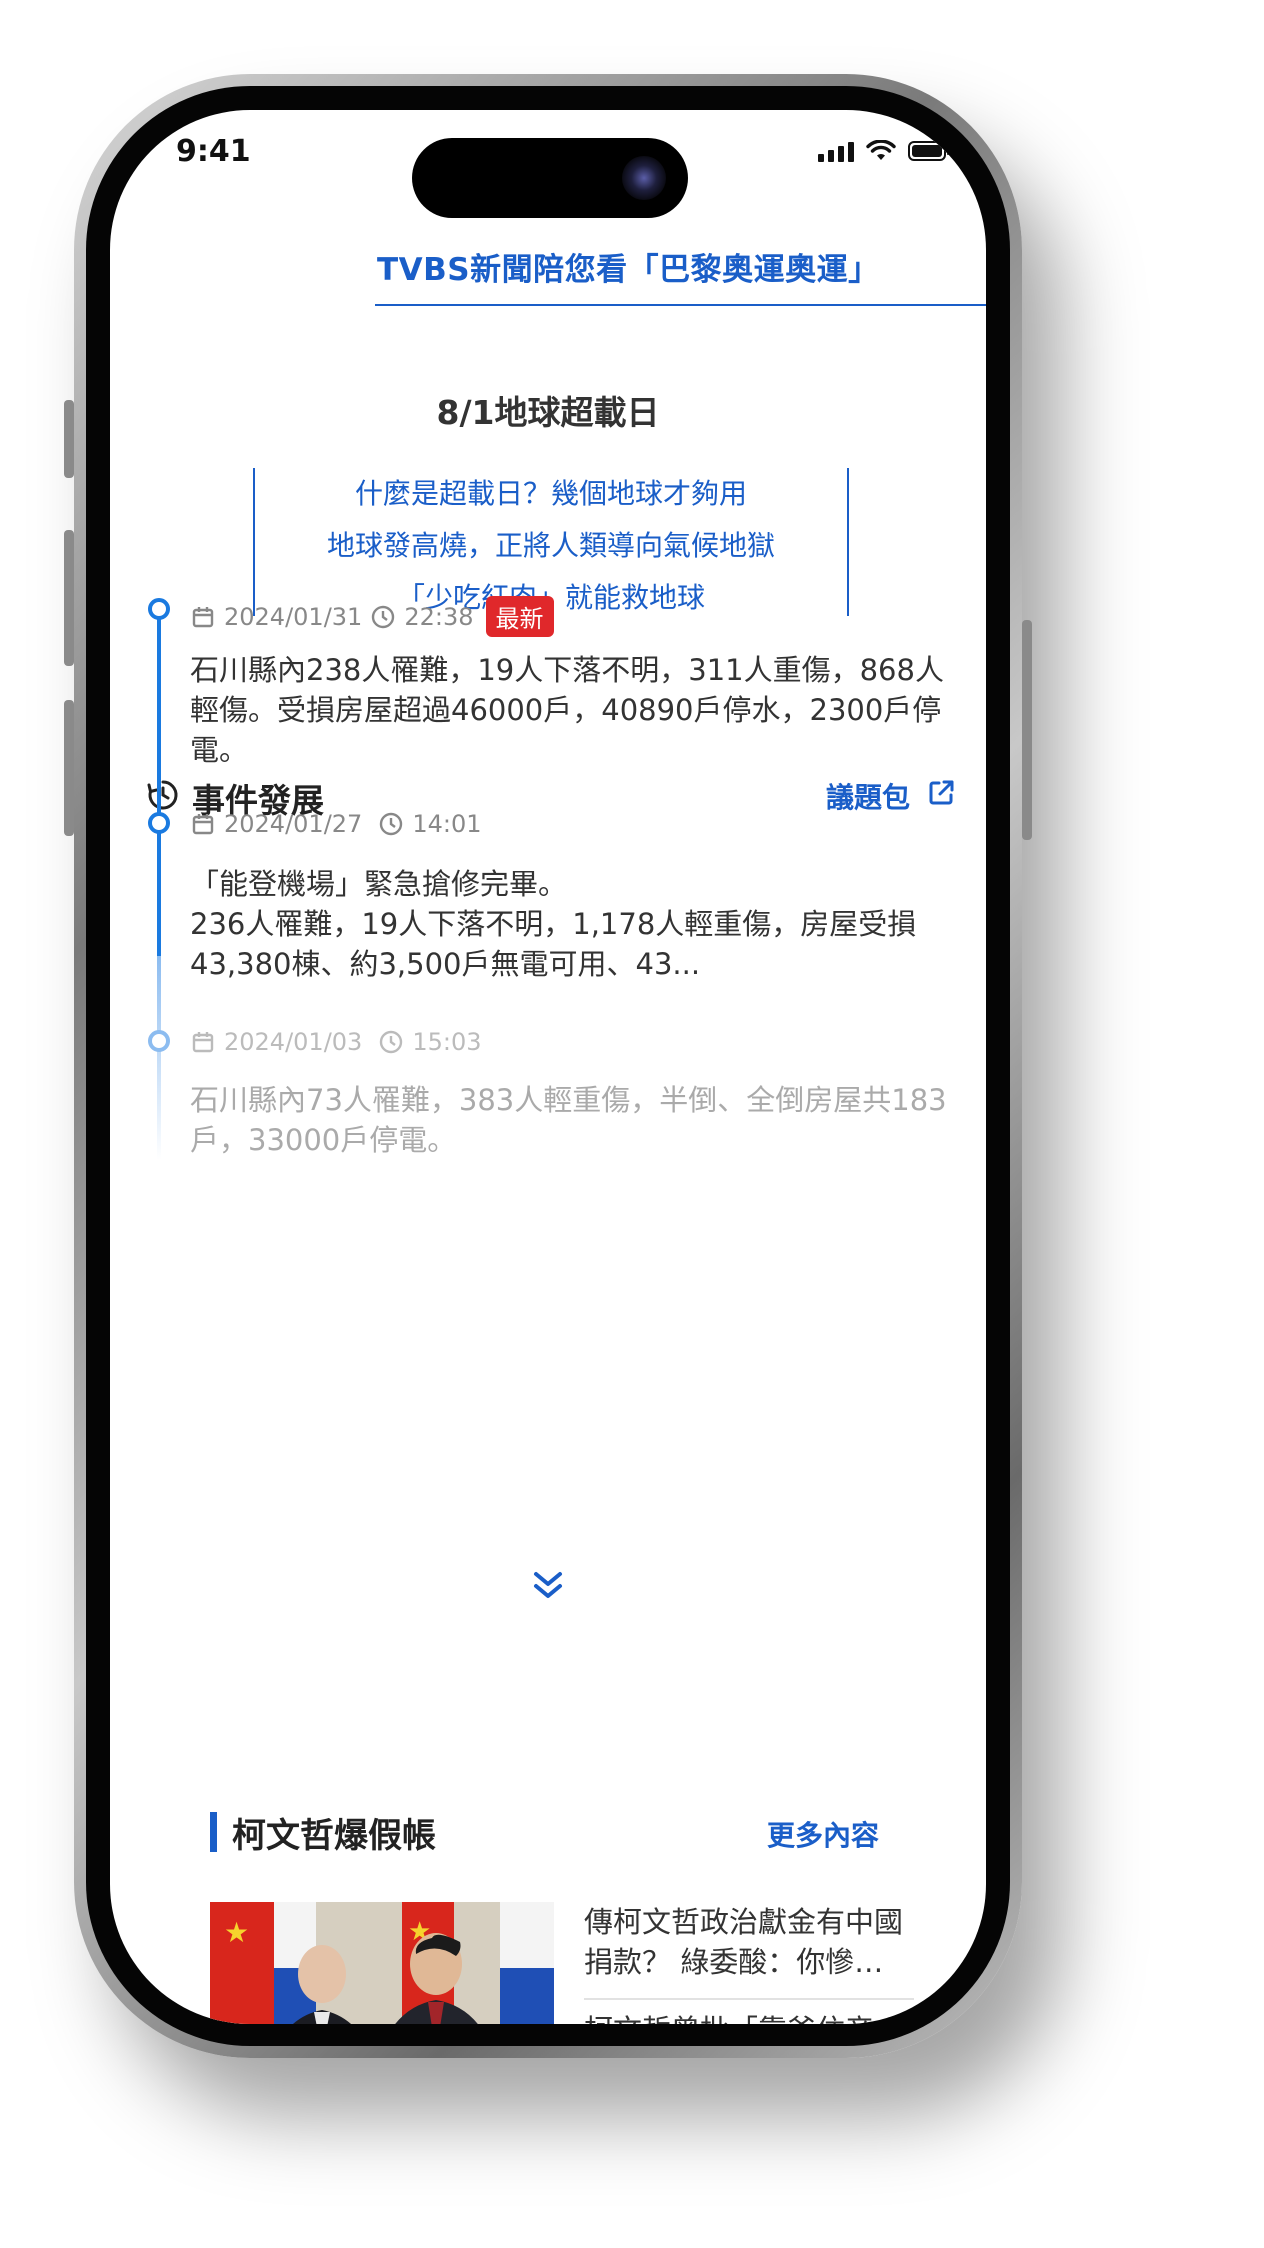 The height and width of the screenshot is (2248, 1264). I want to click on event-meta: 2024/01/31 22:38 最新, so click(372, 616).